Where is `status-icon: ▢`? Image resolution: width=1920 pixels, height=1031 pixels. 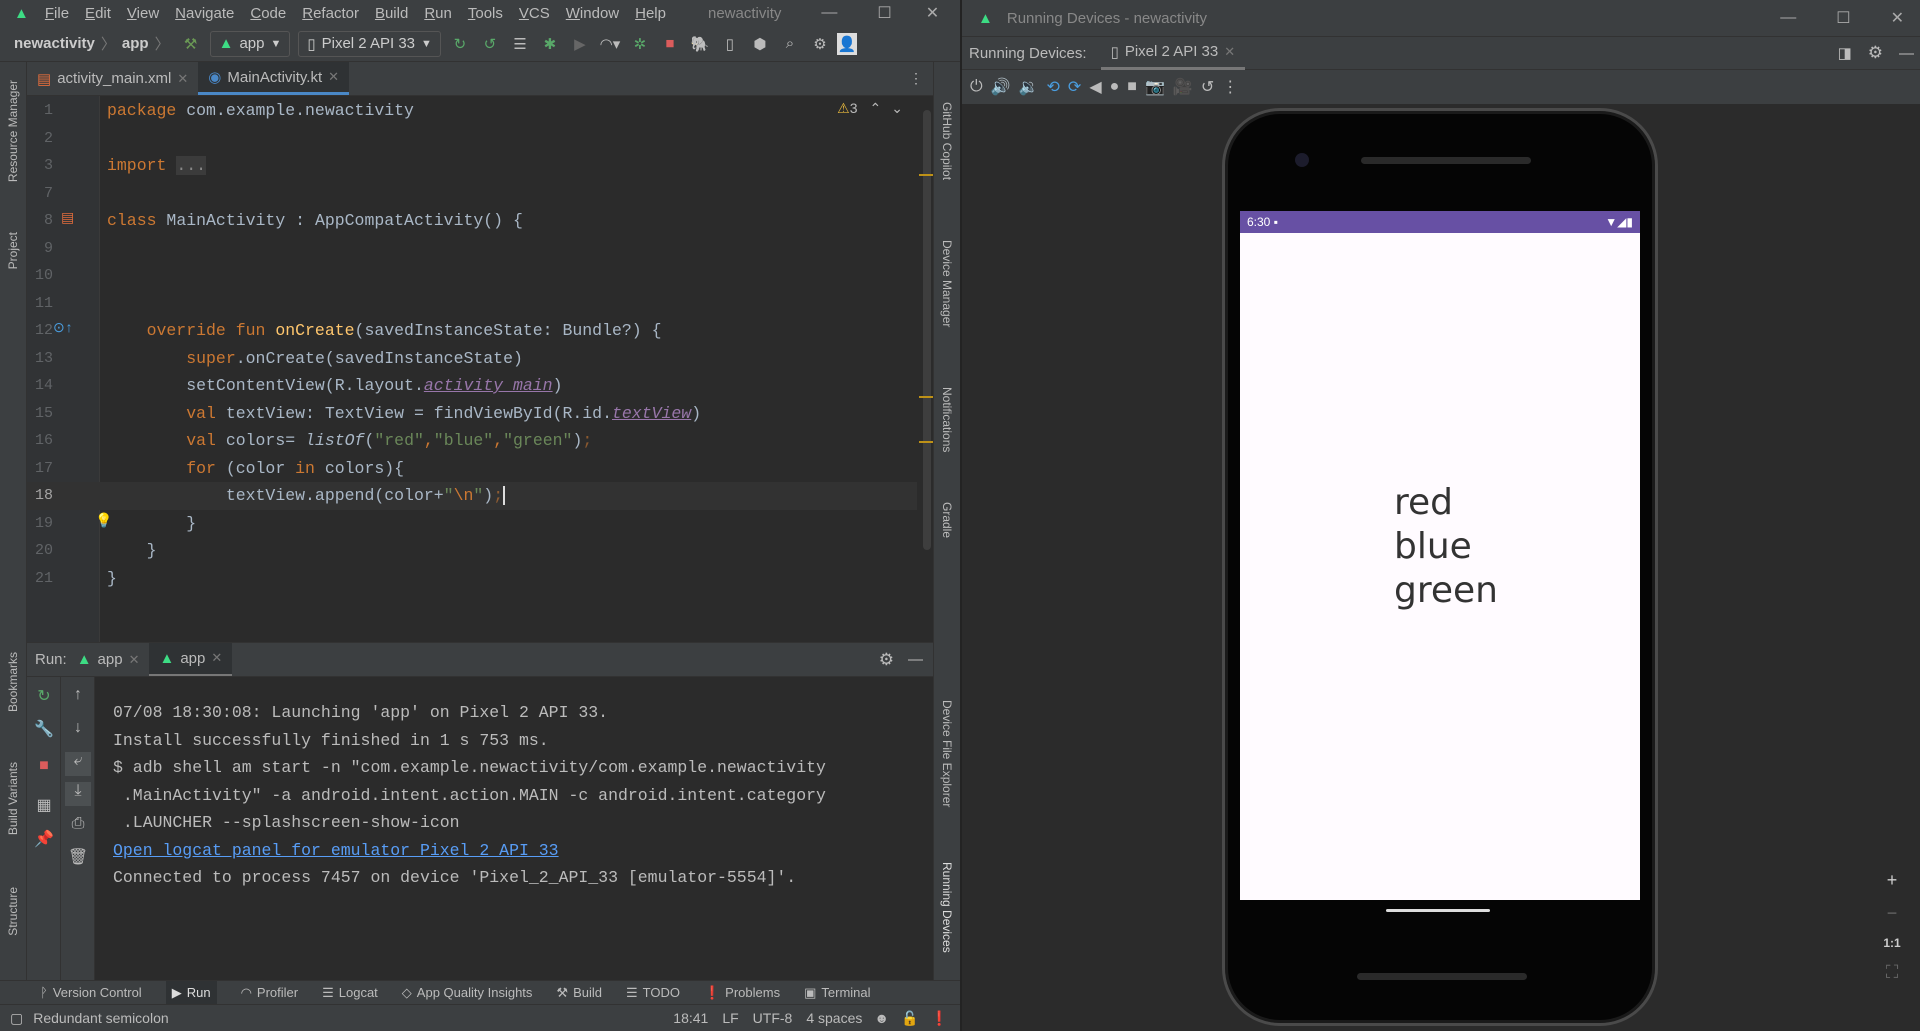 status-icon: ▢ is located at coordinates (16, 1018).